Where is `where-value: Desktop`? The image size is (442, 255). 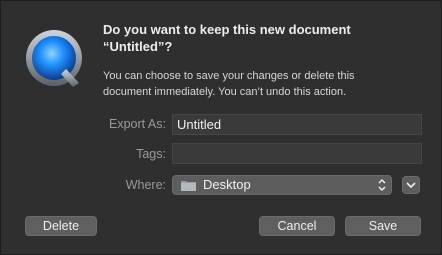 where-value: Desktop is located at coordinates (227, 184).